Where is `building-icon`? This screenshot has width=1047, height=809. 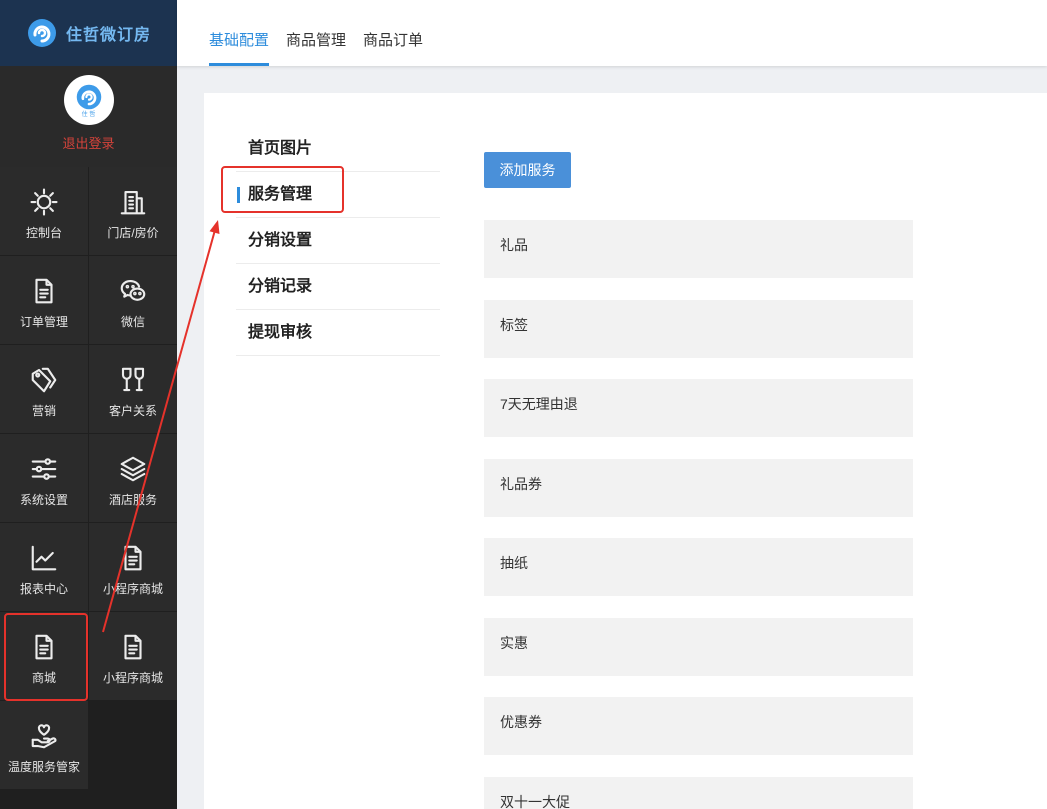
building-icon is located at coordinates (133, 202).